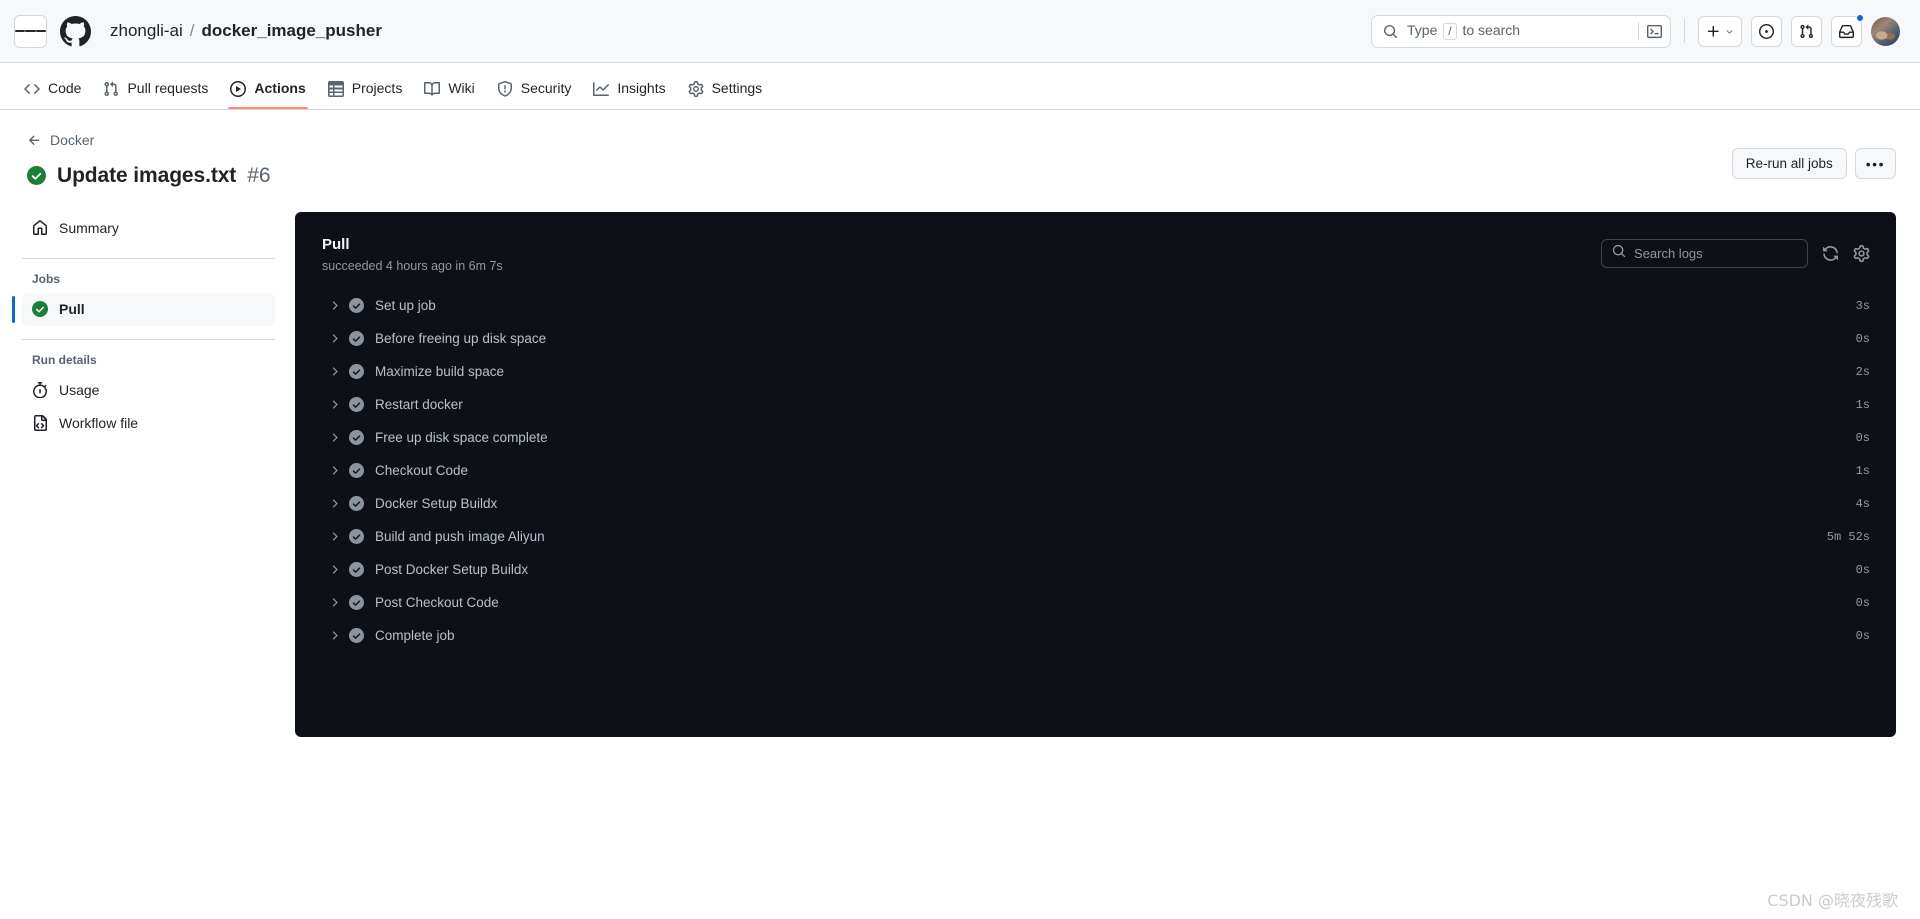  What do you see at coordinates (30, 31) in the screenshot?
I see `hamburger-icon` at bounding box center [30, 31].